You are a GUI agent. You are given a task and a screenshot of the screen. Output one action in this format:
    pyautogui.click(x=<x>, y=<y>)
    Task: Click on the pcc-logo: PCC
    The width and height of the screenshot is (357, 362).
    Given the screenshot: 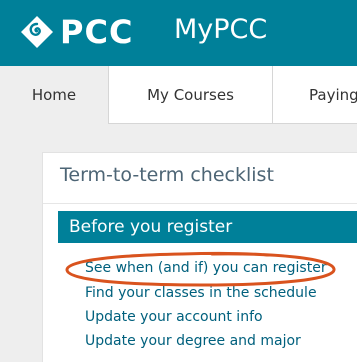 What is the action you would take?
    pyautogui.click(x=76, y=32)
    